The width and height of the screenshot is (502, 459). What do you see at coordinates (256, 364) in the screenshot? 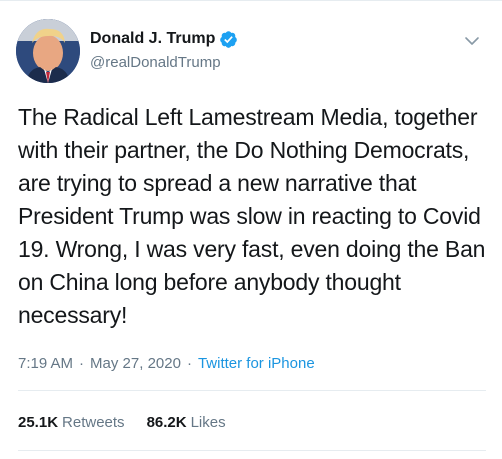
I see `tweet-source-link: Twitter for iPhone` at bounding box center [256, 364].